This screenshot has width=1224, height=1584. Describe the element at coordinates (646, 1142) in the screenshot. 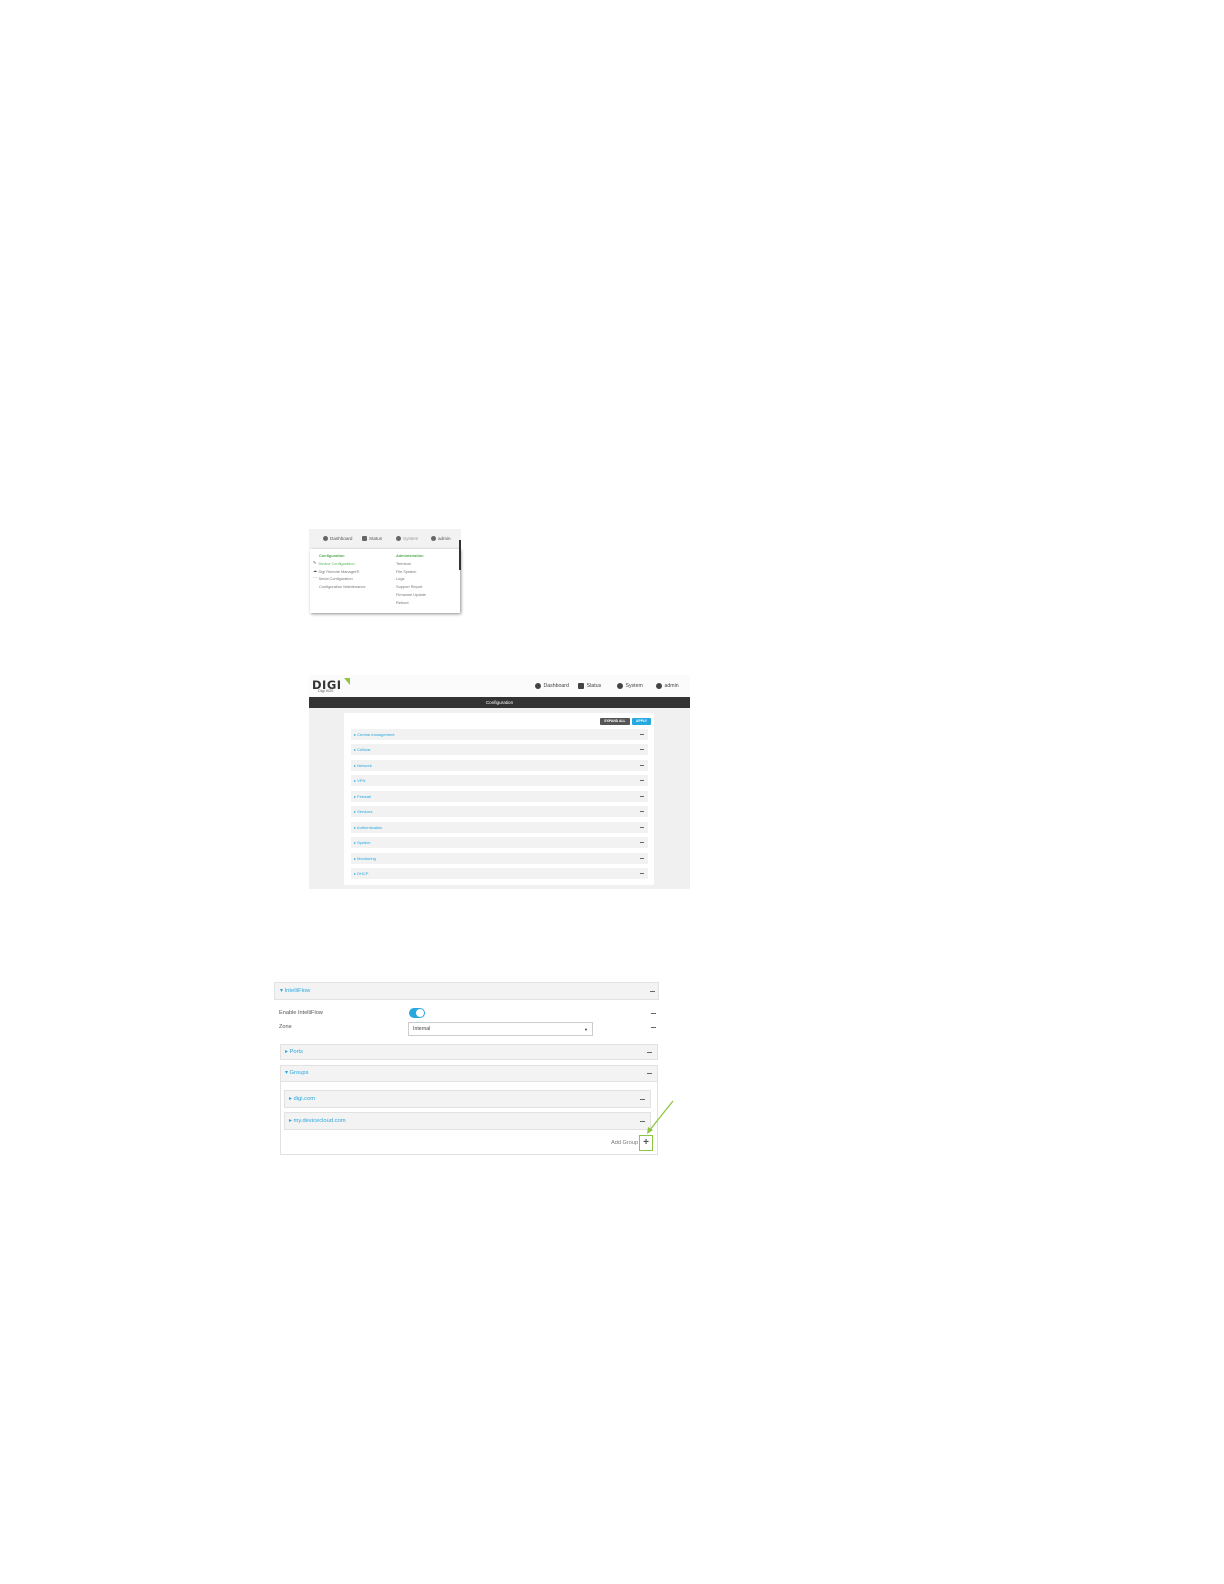

I see `plus-icon: +` at that location.